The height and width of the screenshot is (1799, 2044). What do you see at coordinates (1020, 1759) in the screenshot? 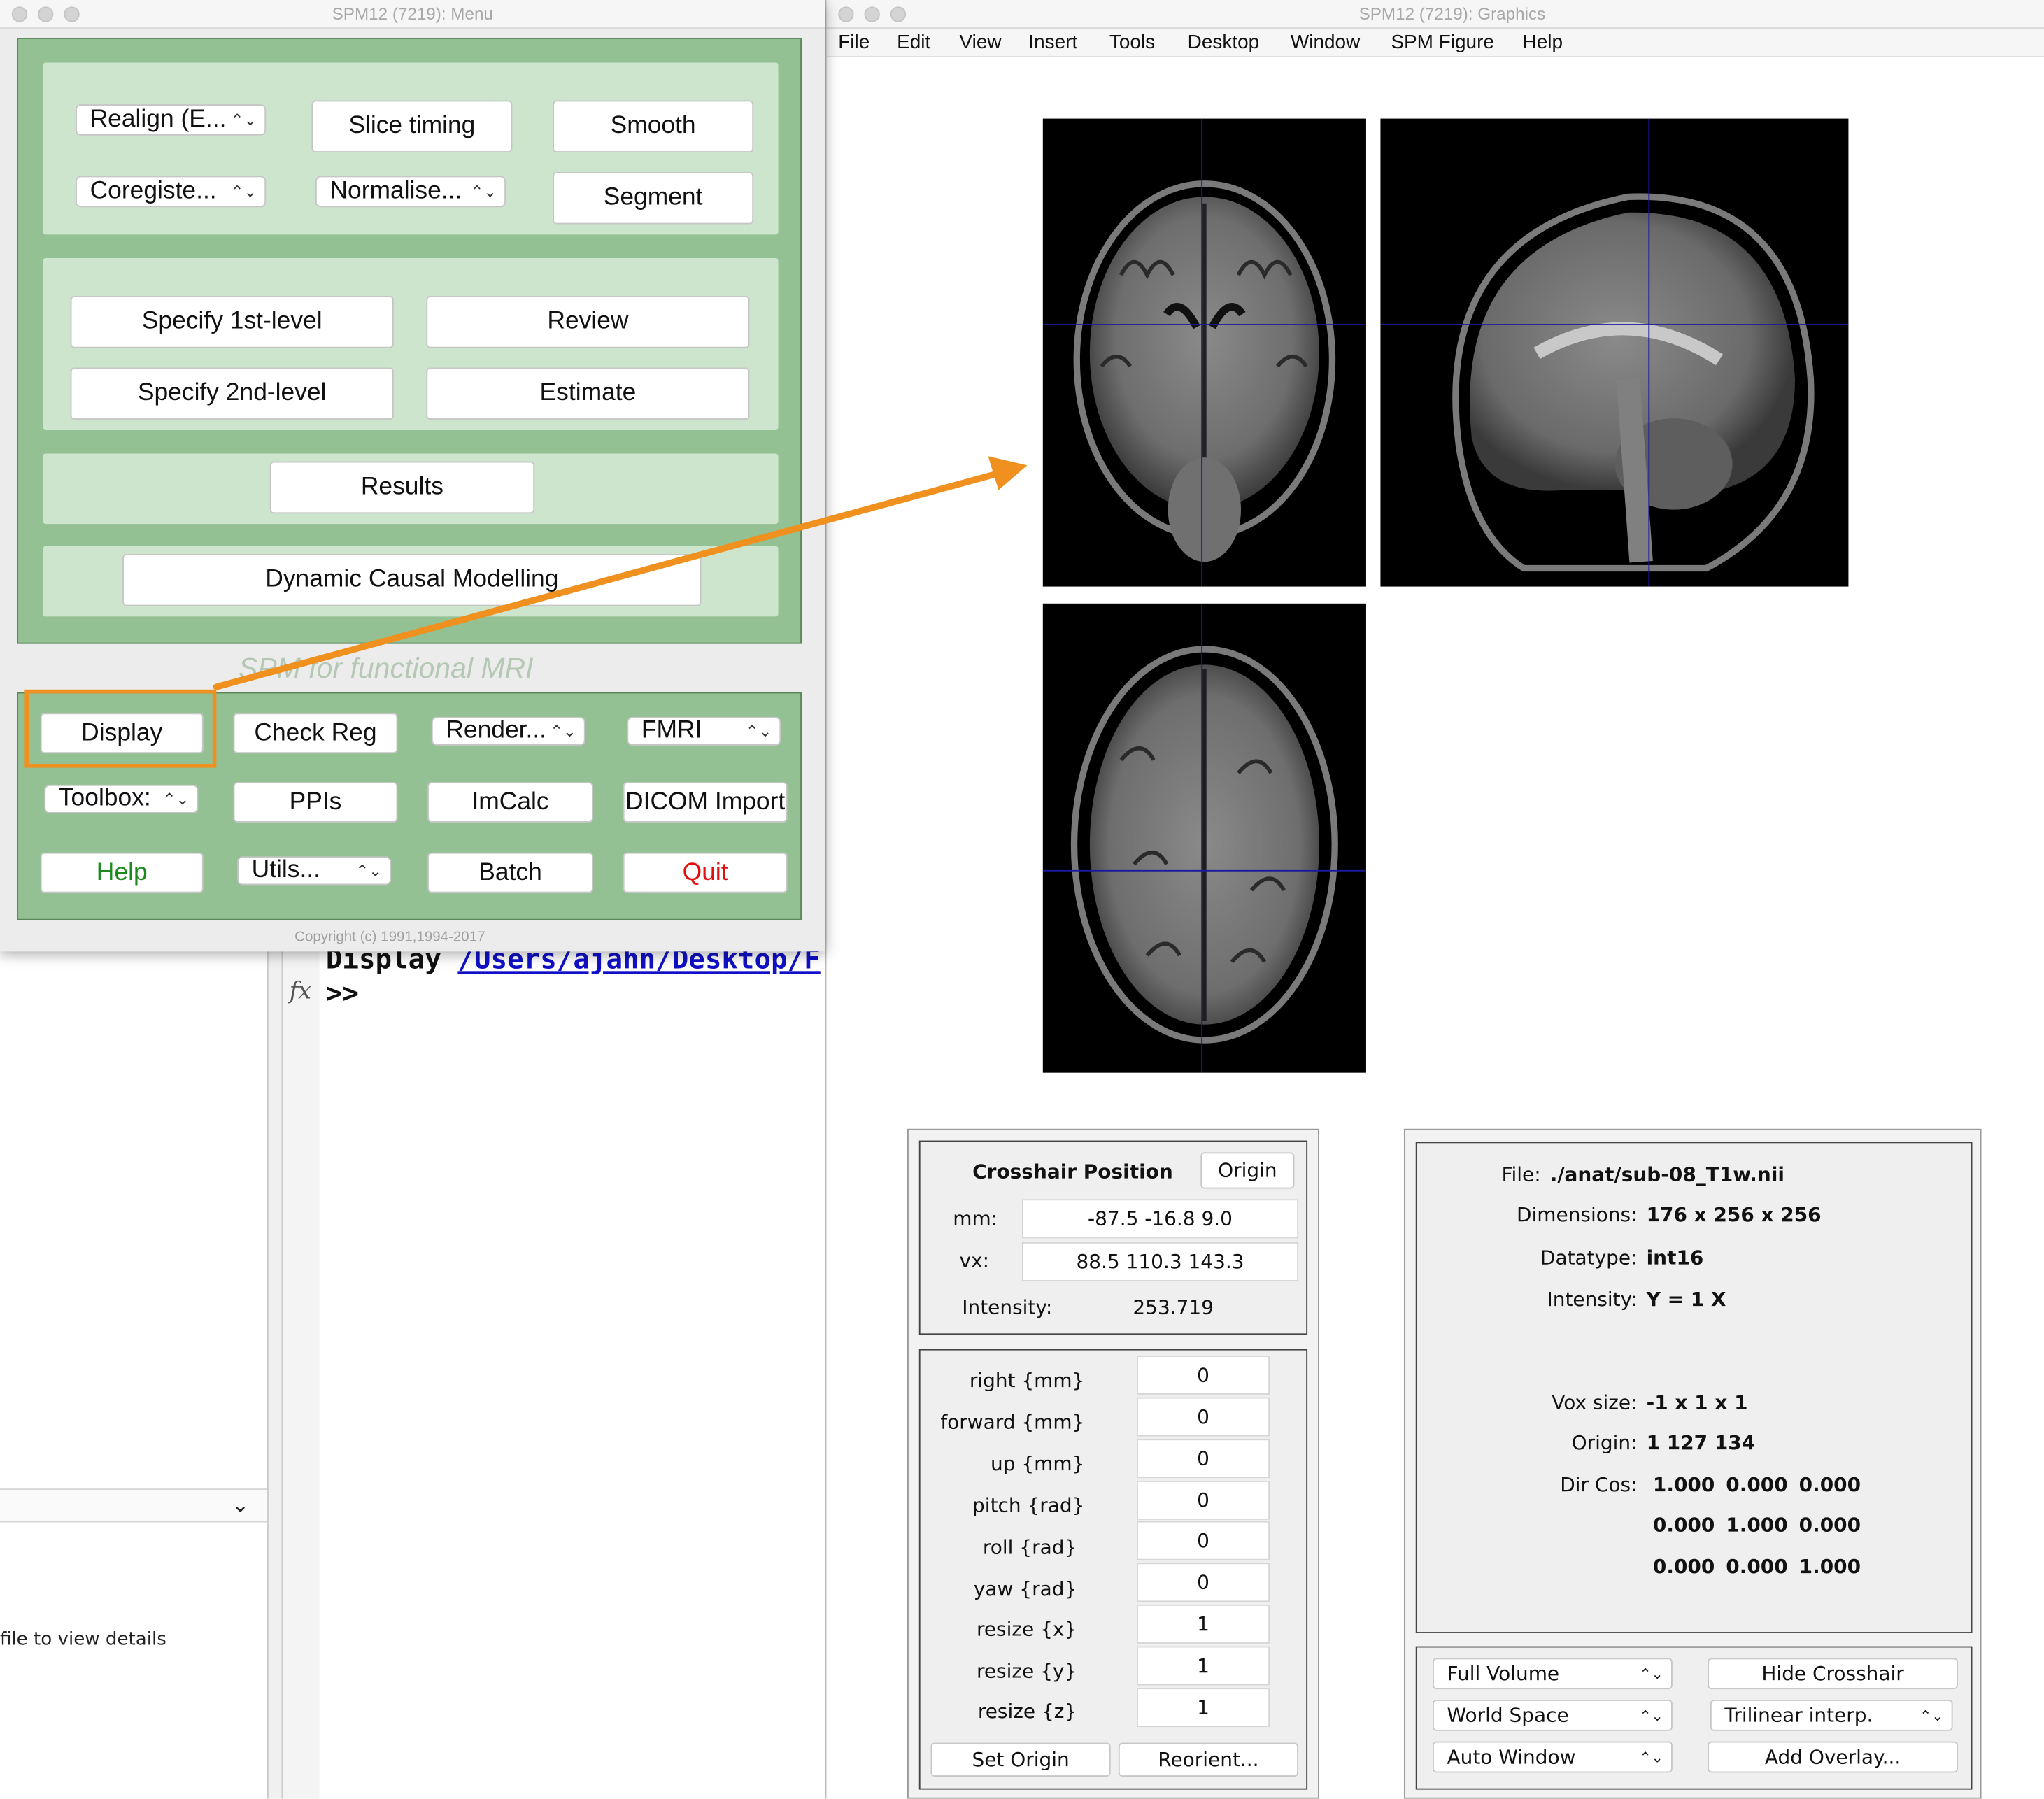
I see `set-origin-button: Set Origin` at bounding box center [1020, 1759].